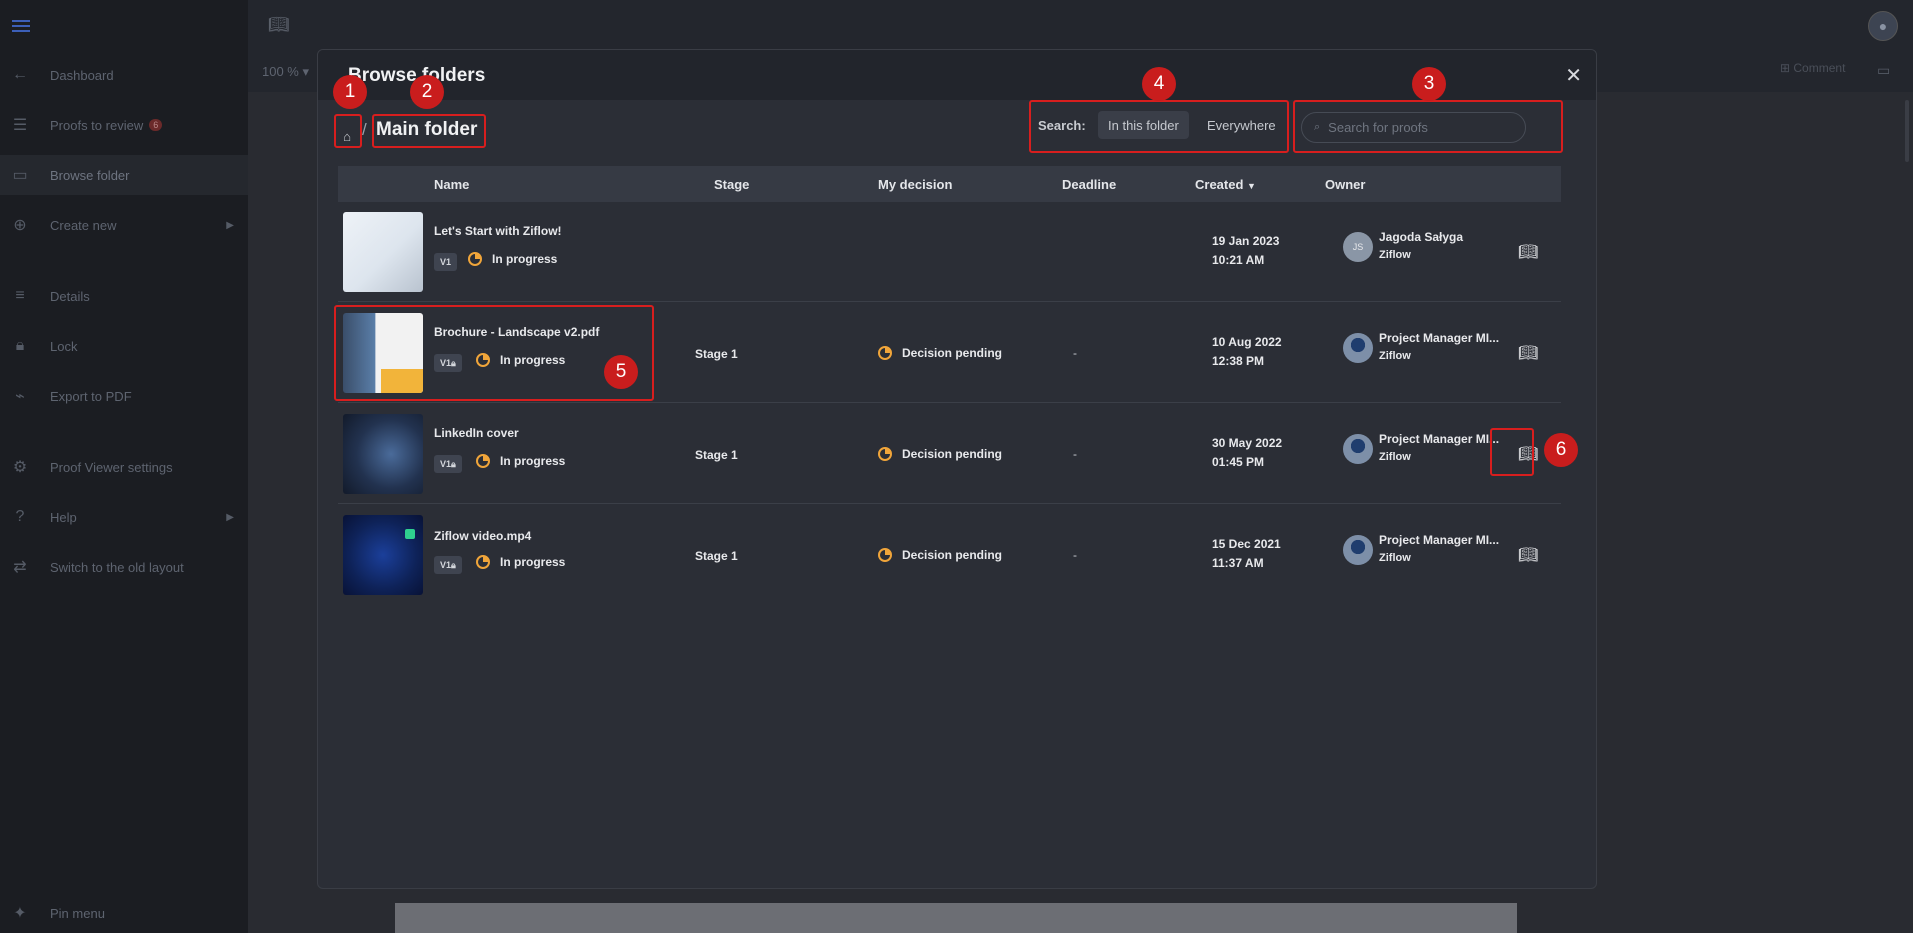 This screenshot has height=933, width=1913. Describe the element at coordinates (475, 259) in the screenshot. I see `in-progress-icon` at that location.